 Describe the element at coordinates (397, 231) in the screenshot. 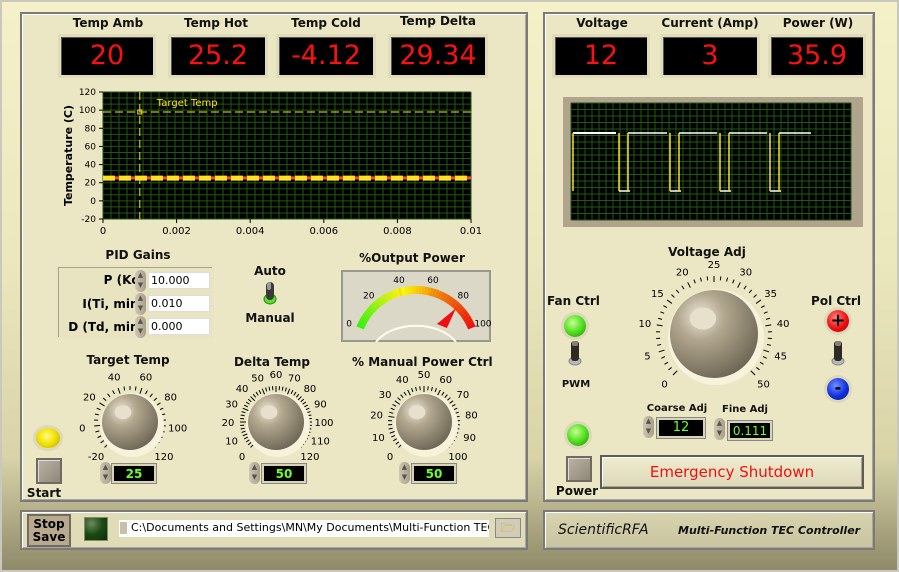

I see `x-tick-label: 0.008` at that location.